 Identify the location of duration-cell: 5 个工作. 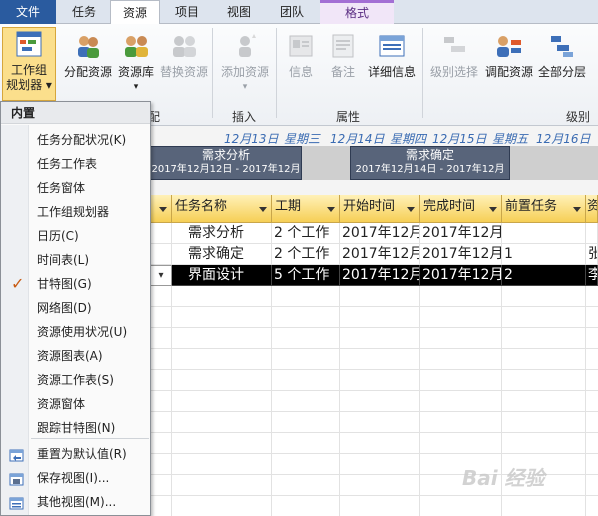
(306, 275).